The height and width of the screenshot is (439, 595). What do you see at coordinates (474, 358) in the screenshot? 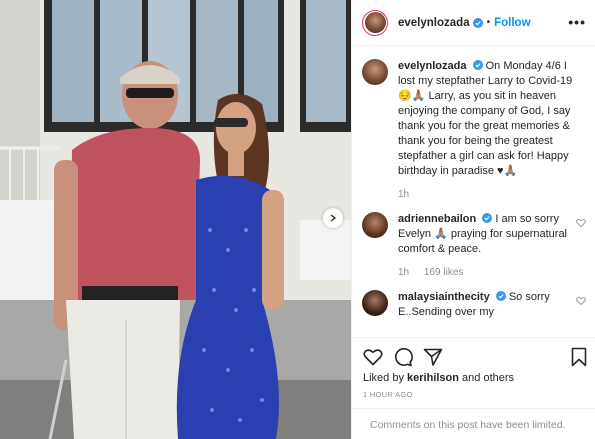
I see `action-bar` at bounding box center [474, 358].